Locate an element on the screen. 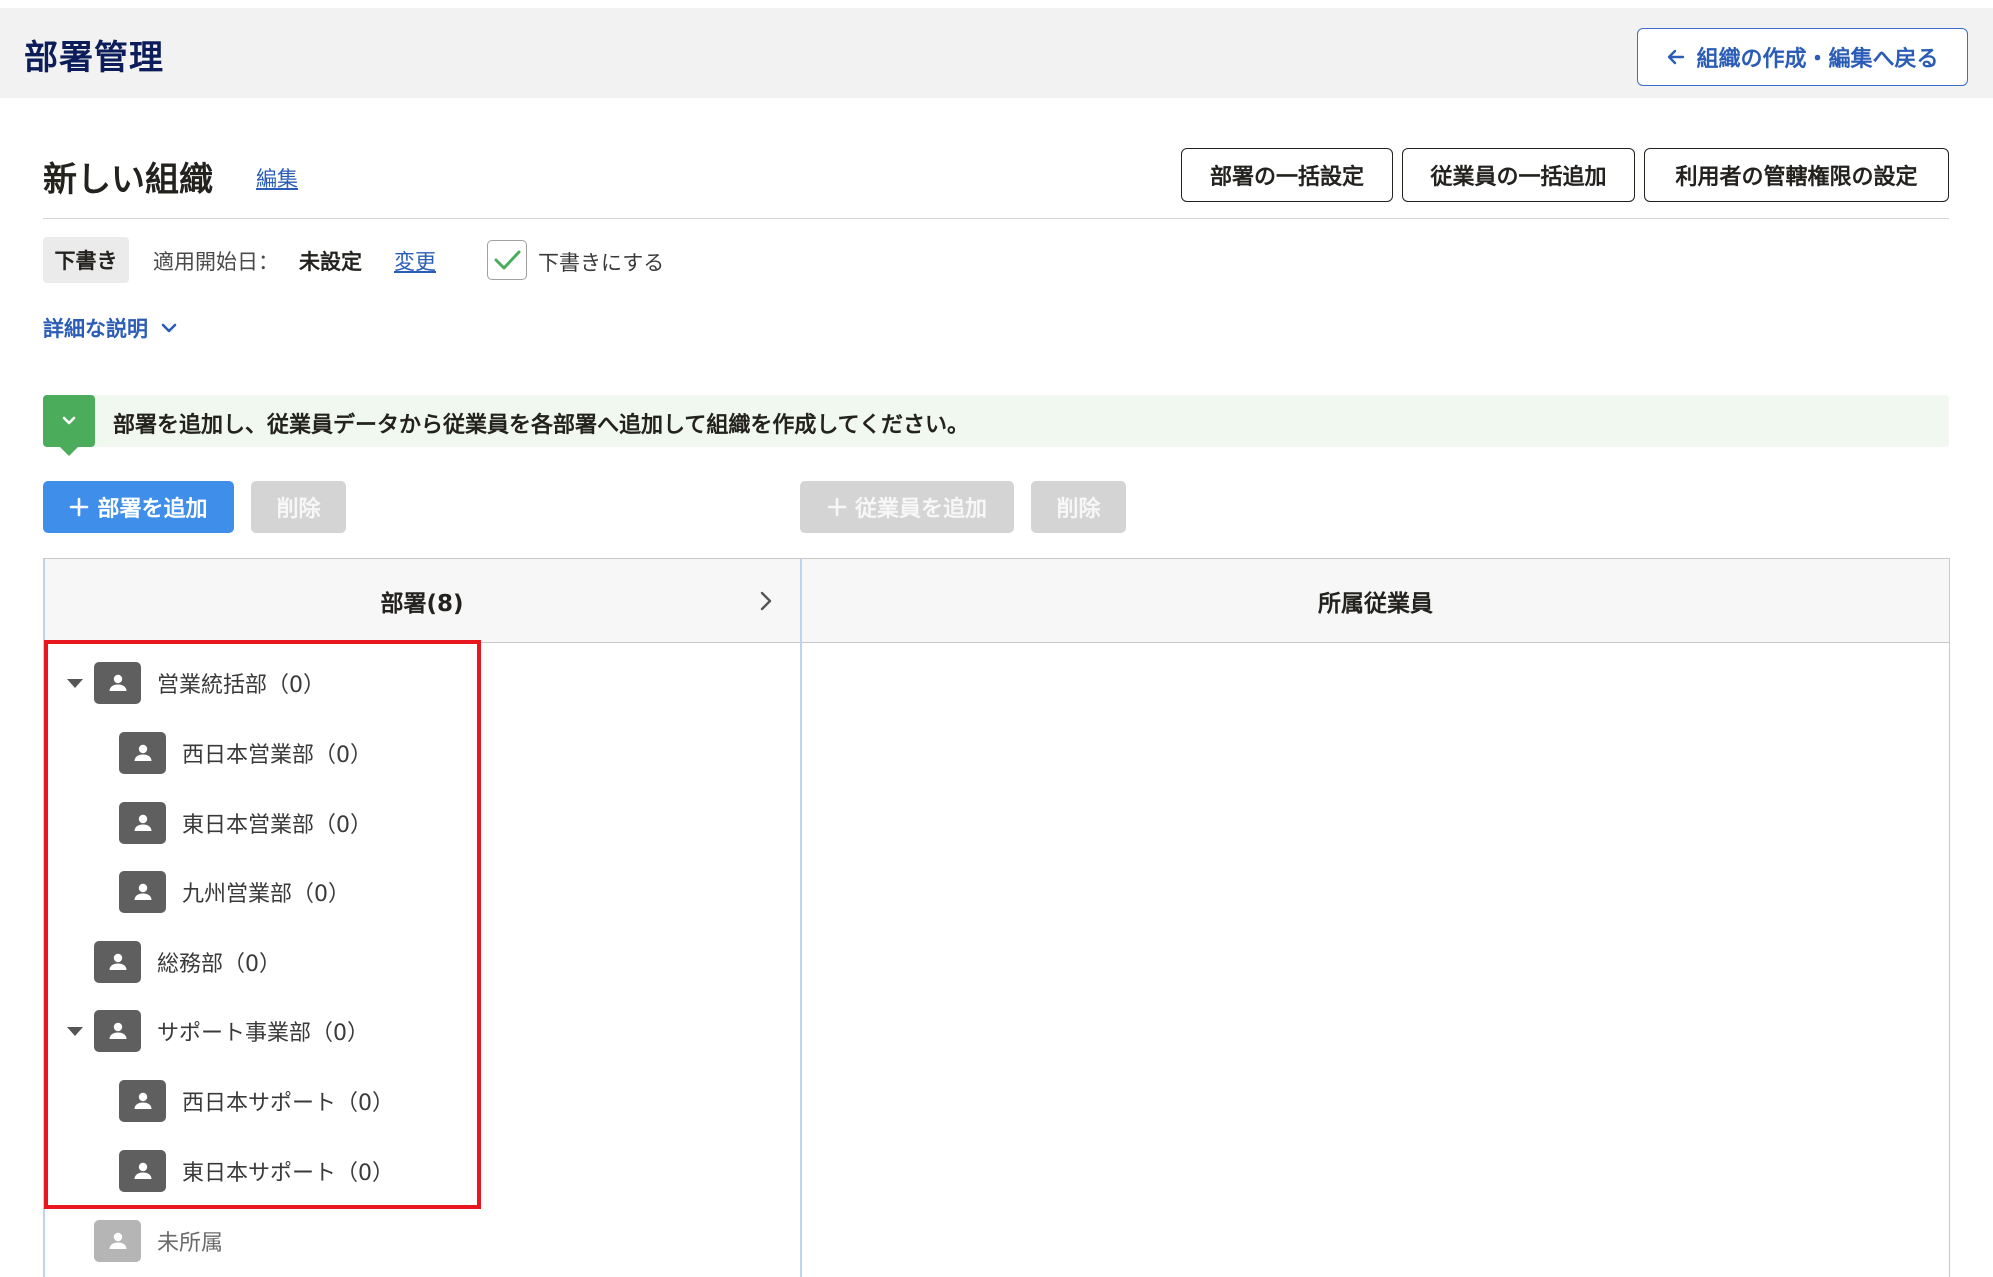 The image size is (1993, 1277). info-banner: 部署を追加し、従業員データから従業員を各部署へ追加して組織を作成してください。 is located at coordinates (996, 425).